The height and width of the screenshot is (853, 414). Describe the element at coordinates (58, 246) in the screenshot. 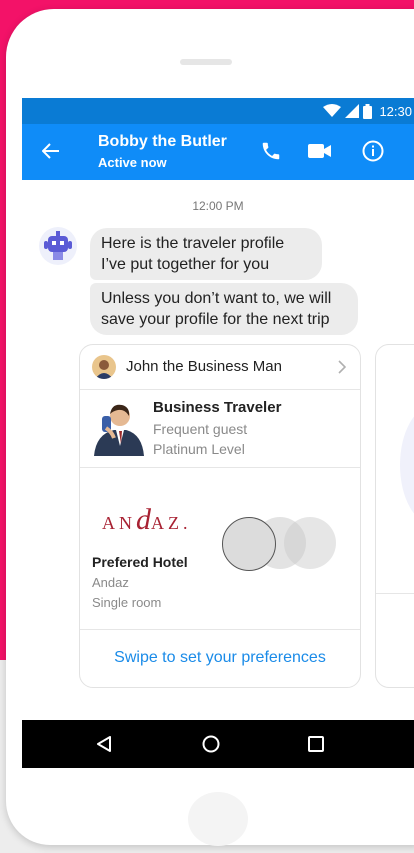

I see `bot-avatar-icon` at that location.